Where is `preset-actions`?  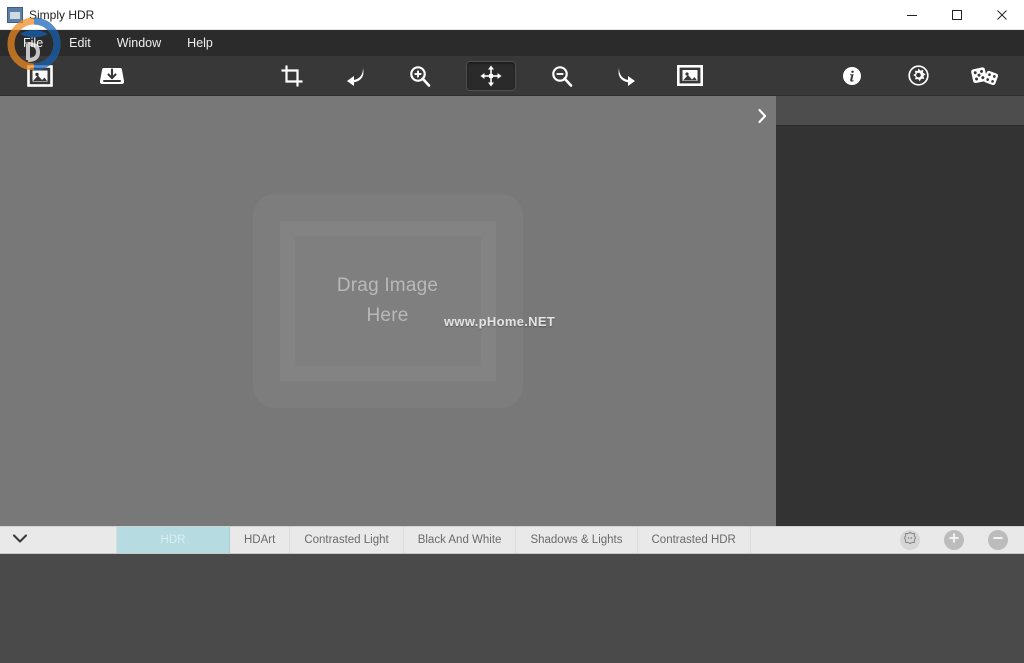 preset-actions is located at coordinates (962, 540).